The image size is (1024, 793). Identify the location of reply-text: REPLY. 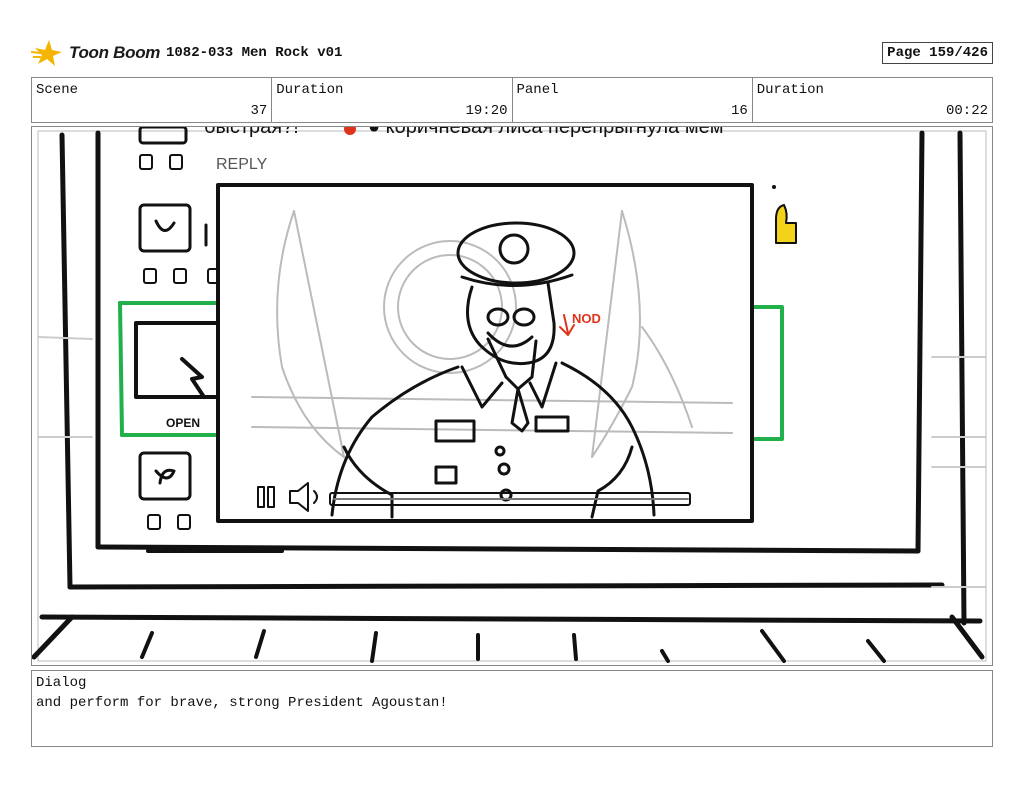
(242, 164).